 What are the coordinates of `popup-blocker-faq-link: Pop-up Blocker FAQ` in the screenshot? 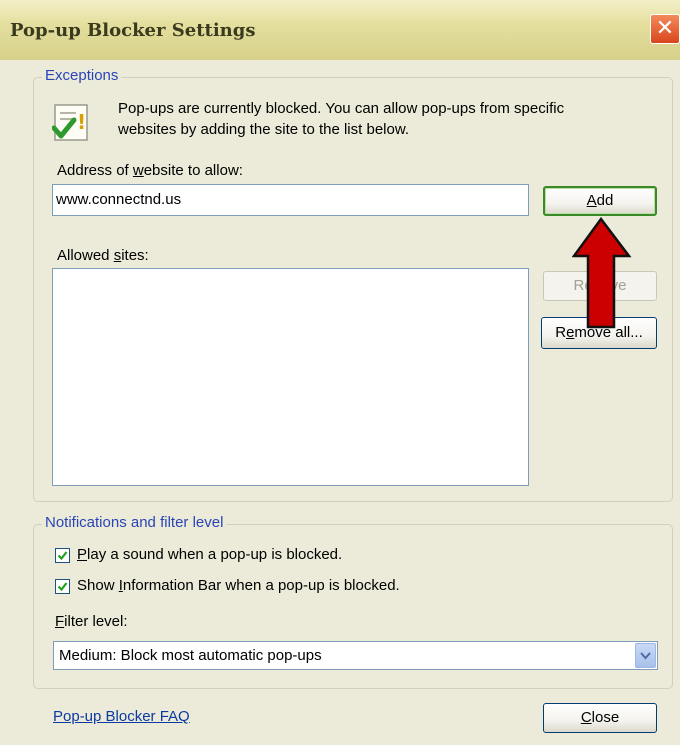 It's located at (121, 716).